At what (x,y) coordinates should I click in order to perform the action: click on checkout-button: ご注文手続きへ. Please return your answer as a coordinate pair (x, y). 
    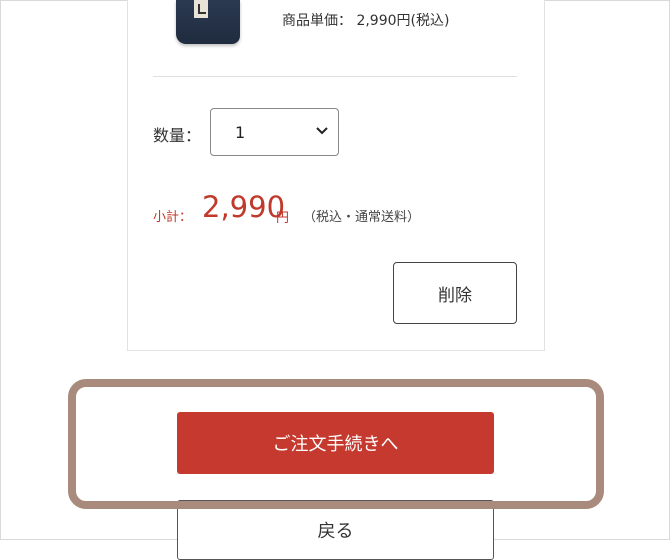
    Looking at the image, I should click on (335, 443).